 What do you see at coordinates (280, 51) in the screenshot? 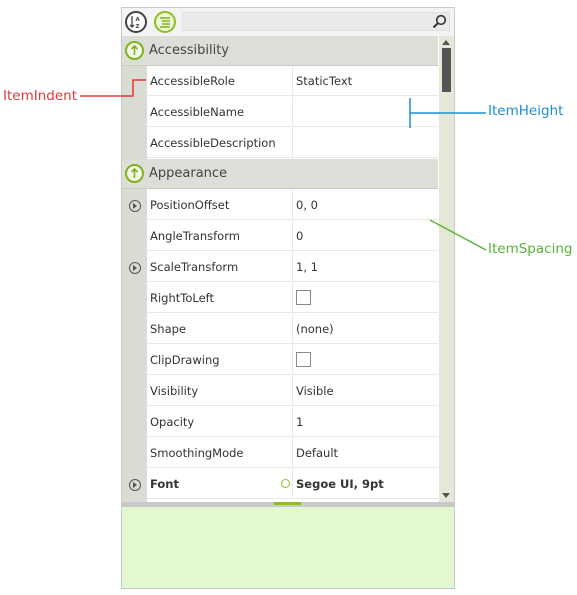
I see `category-accessibility: Accessibility` at bounding box center [280, 51].